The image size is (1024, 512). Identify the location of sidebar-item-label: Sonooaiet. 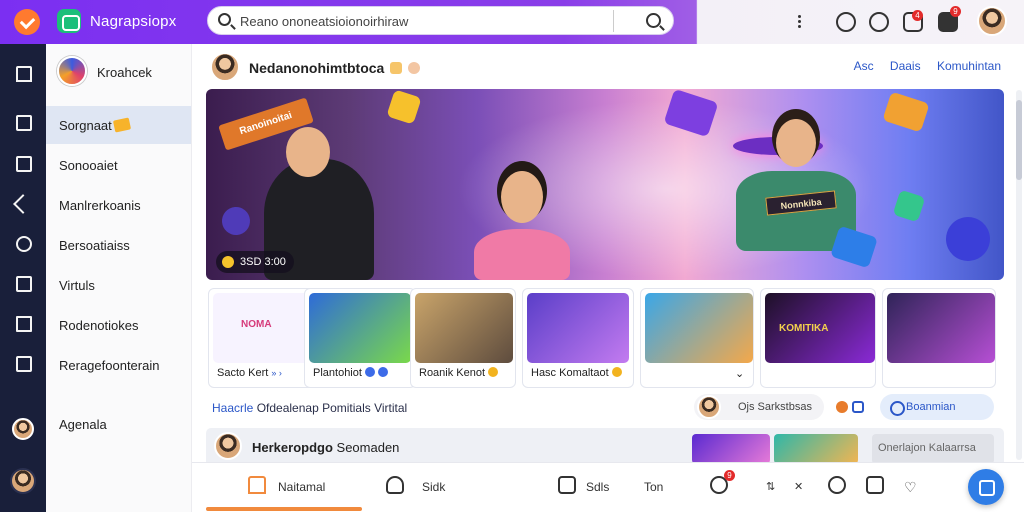
(88, 165).